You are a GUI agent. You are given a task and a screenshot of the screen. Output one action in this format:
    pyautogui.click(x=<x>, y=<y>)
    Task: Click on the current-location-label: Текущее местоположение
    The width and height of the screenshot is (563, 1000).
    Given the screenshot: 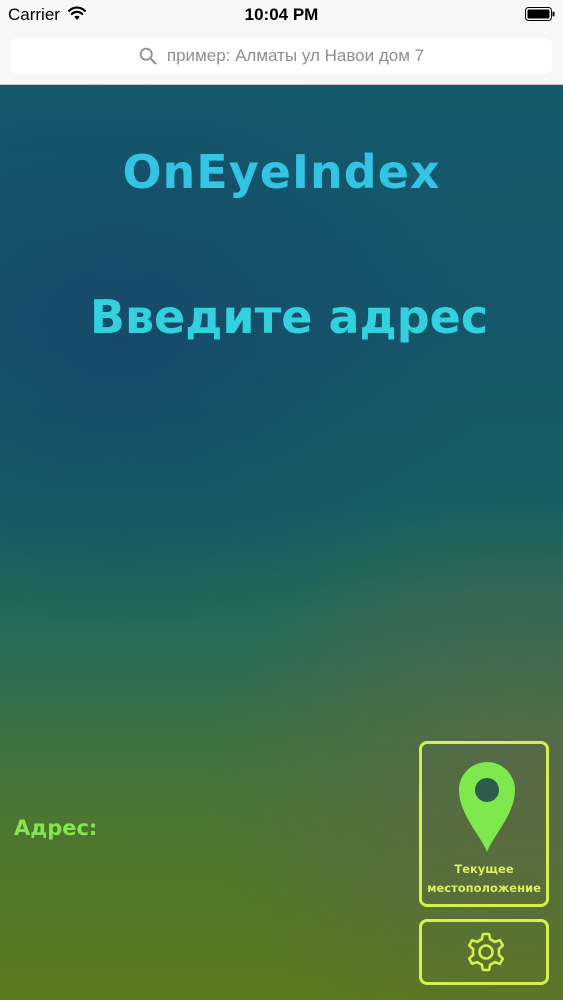 What is the action you would take?
    pyautogui.click(x=484, y=879)
    